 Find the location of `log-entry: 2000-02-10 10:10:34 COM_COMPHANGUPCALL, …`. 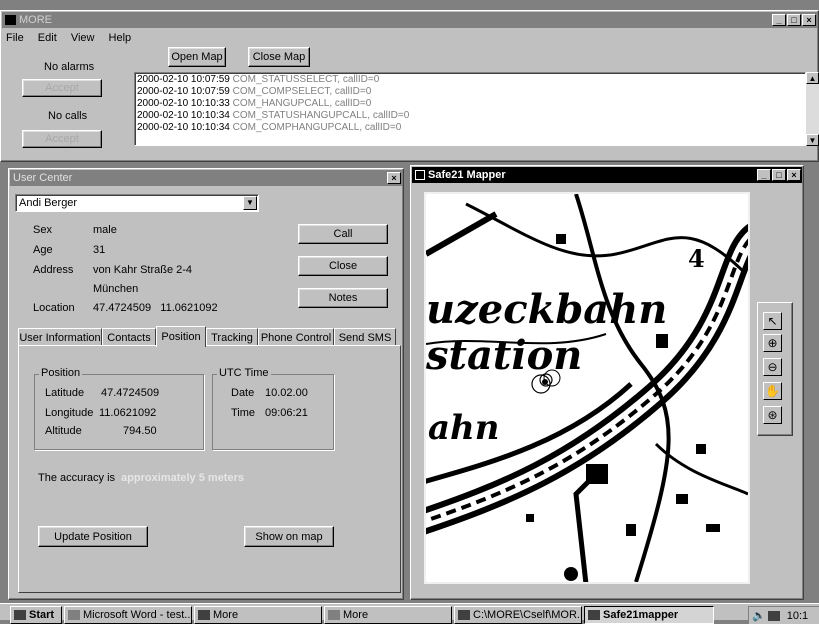

log-entry: 2000-02-10 10:10:34 COM_COMPHANGUPCALL, … is located at coordinates (470, 128).